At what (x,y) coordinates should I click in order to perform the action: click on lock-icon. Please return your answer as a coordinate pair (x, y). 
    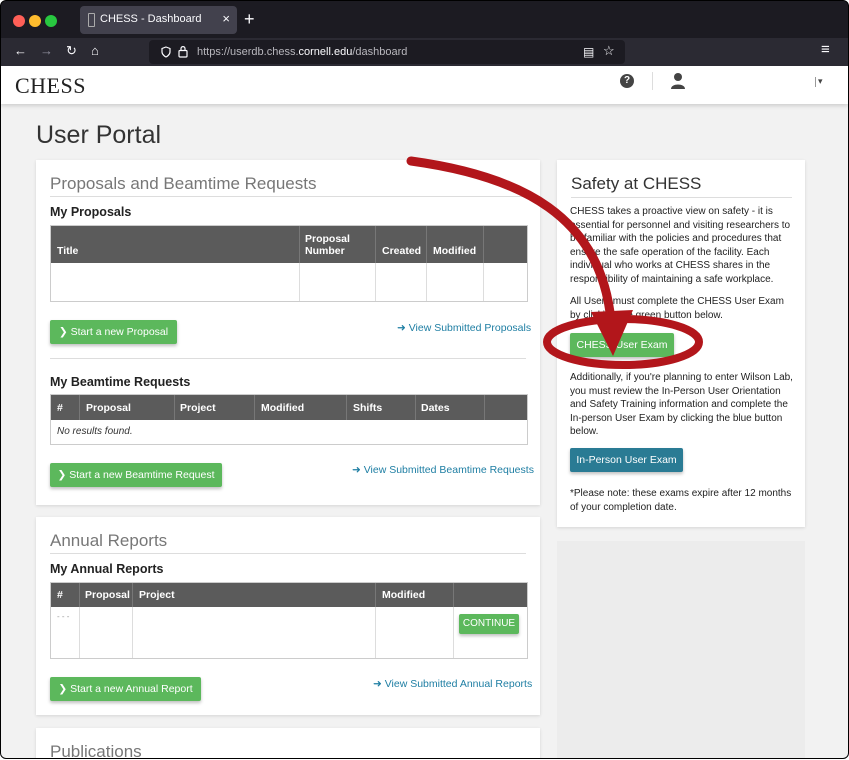
    Looking at the image, I should click on (183, 51).